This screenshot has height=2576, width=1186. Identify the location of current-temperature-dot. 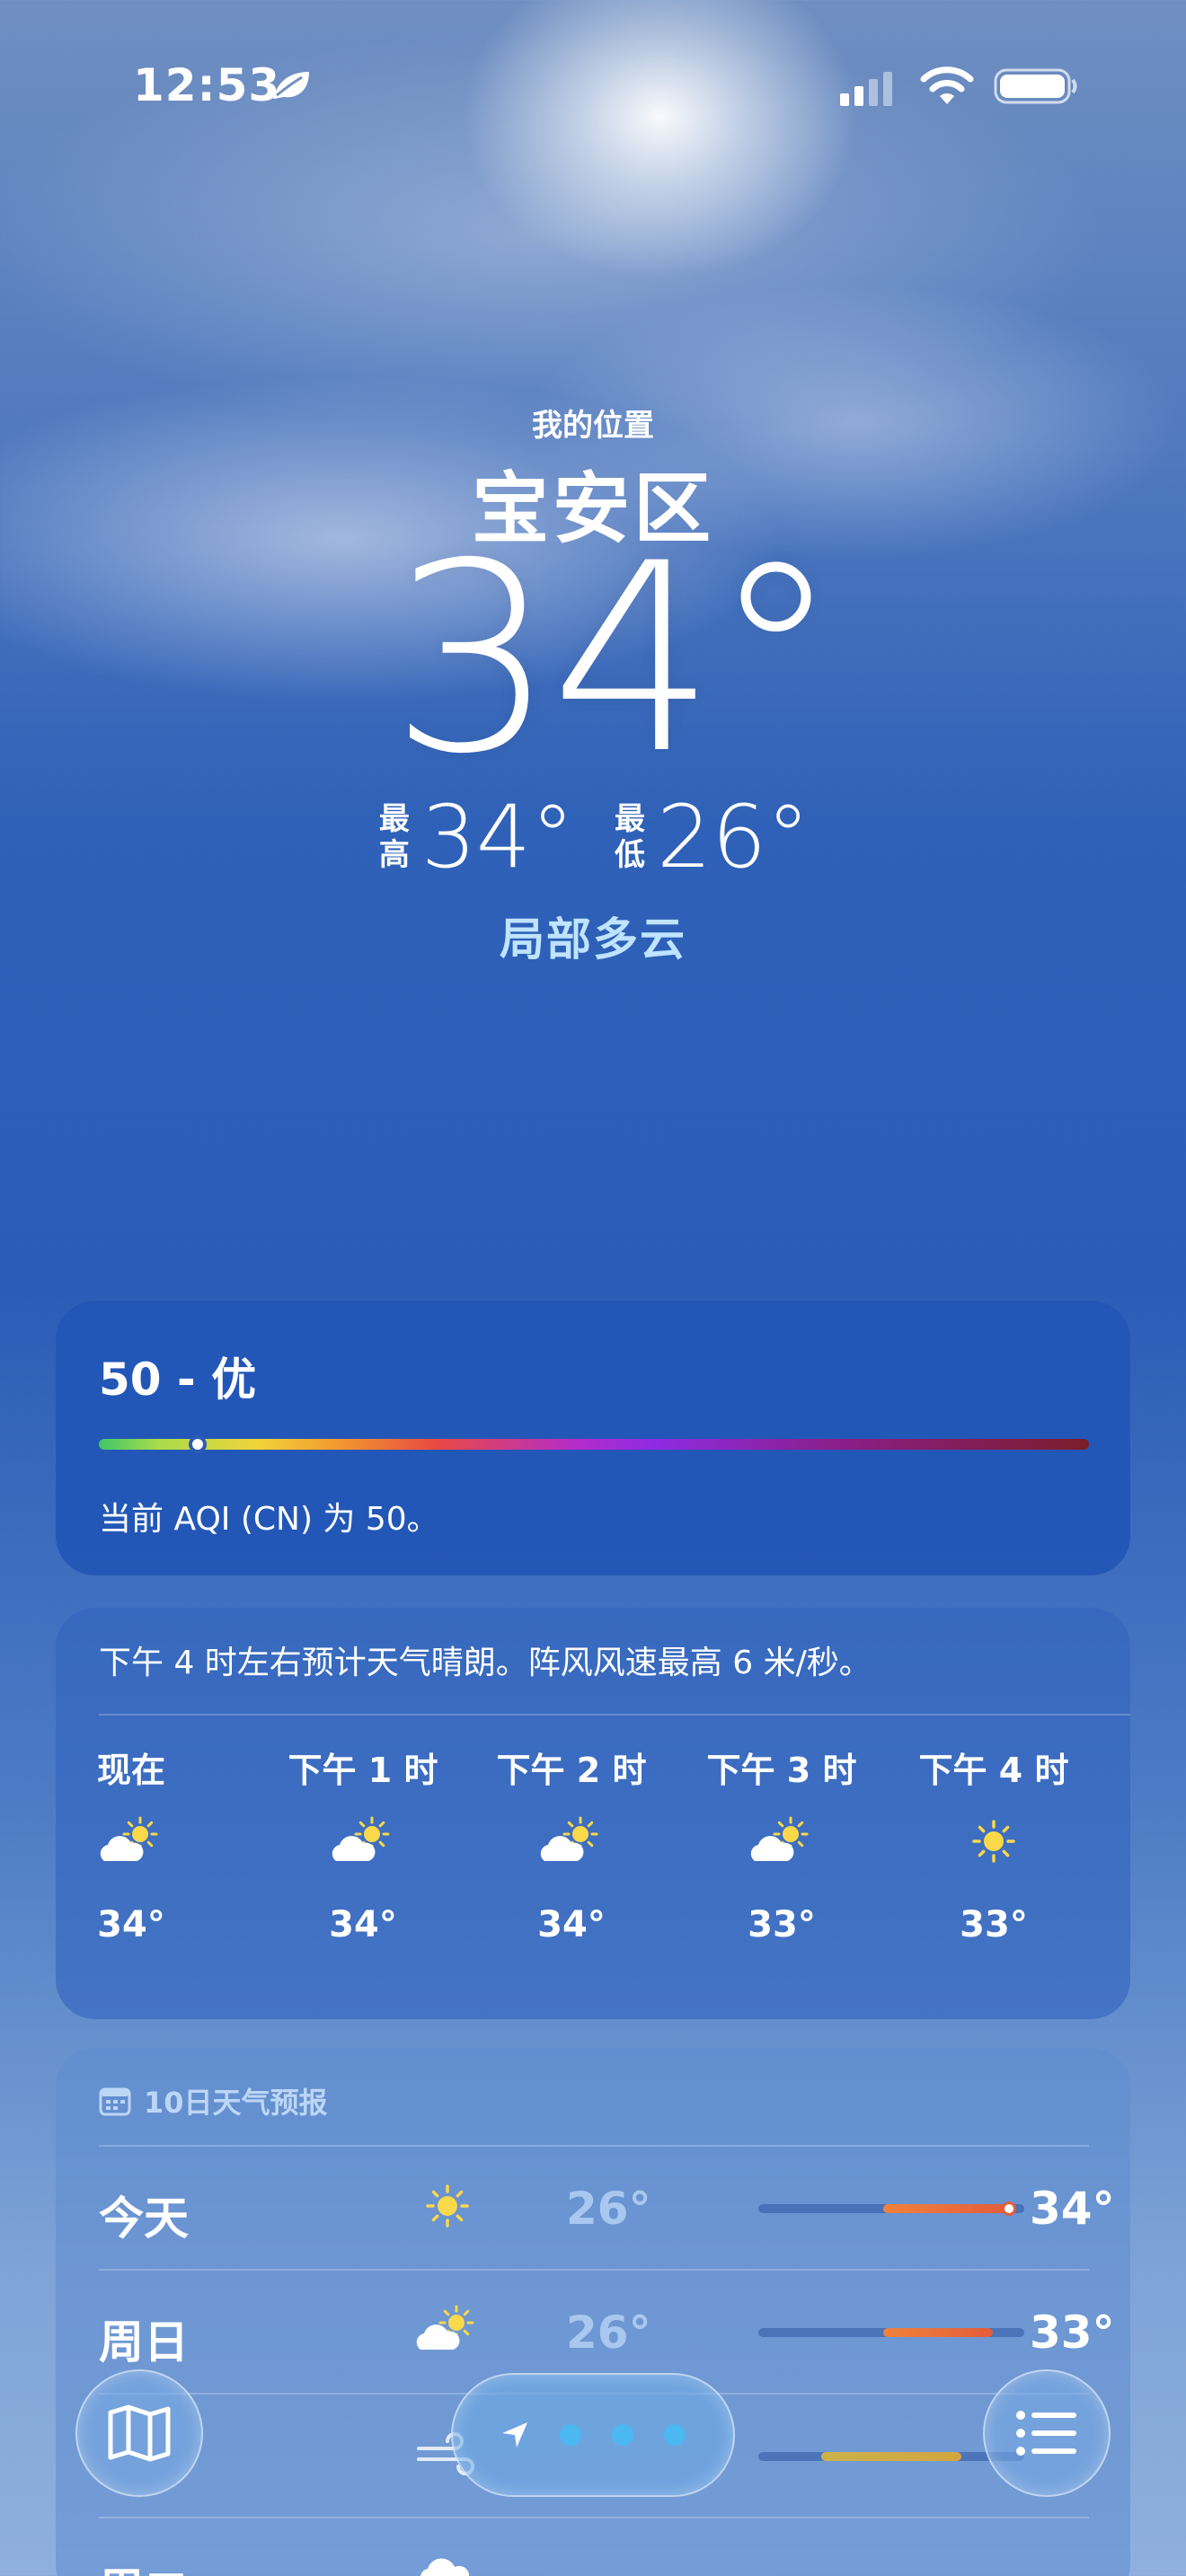
(1008, 2208).